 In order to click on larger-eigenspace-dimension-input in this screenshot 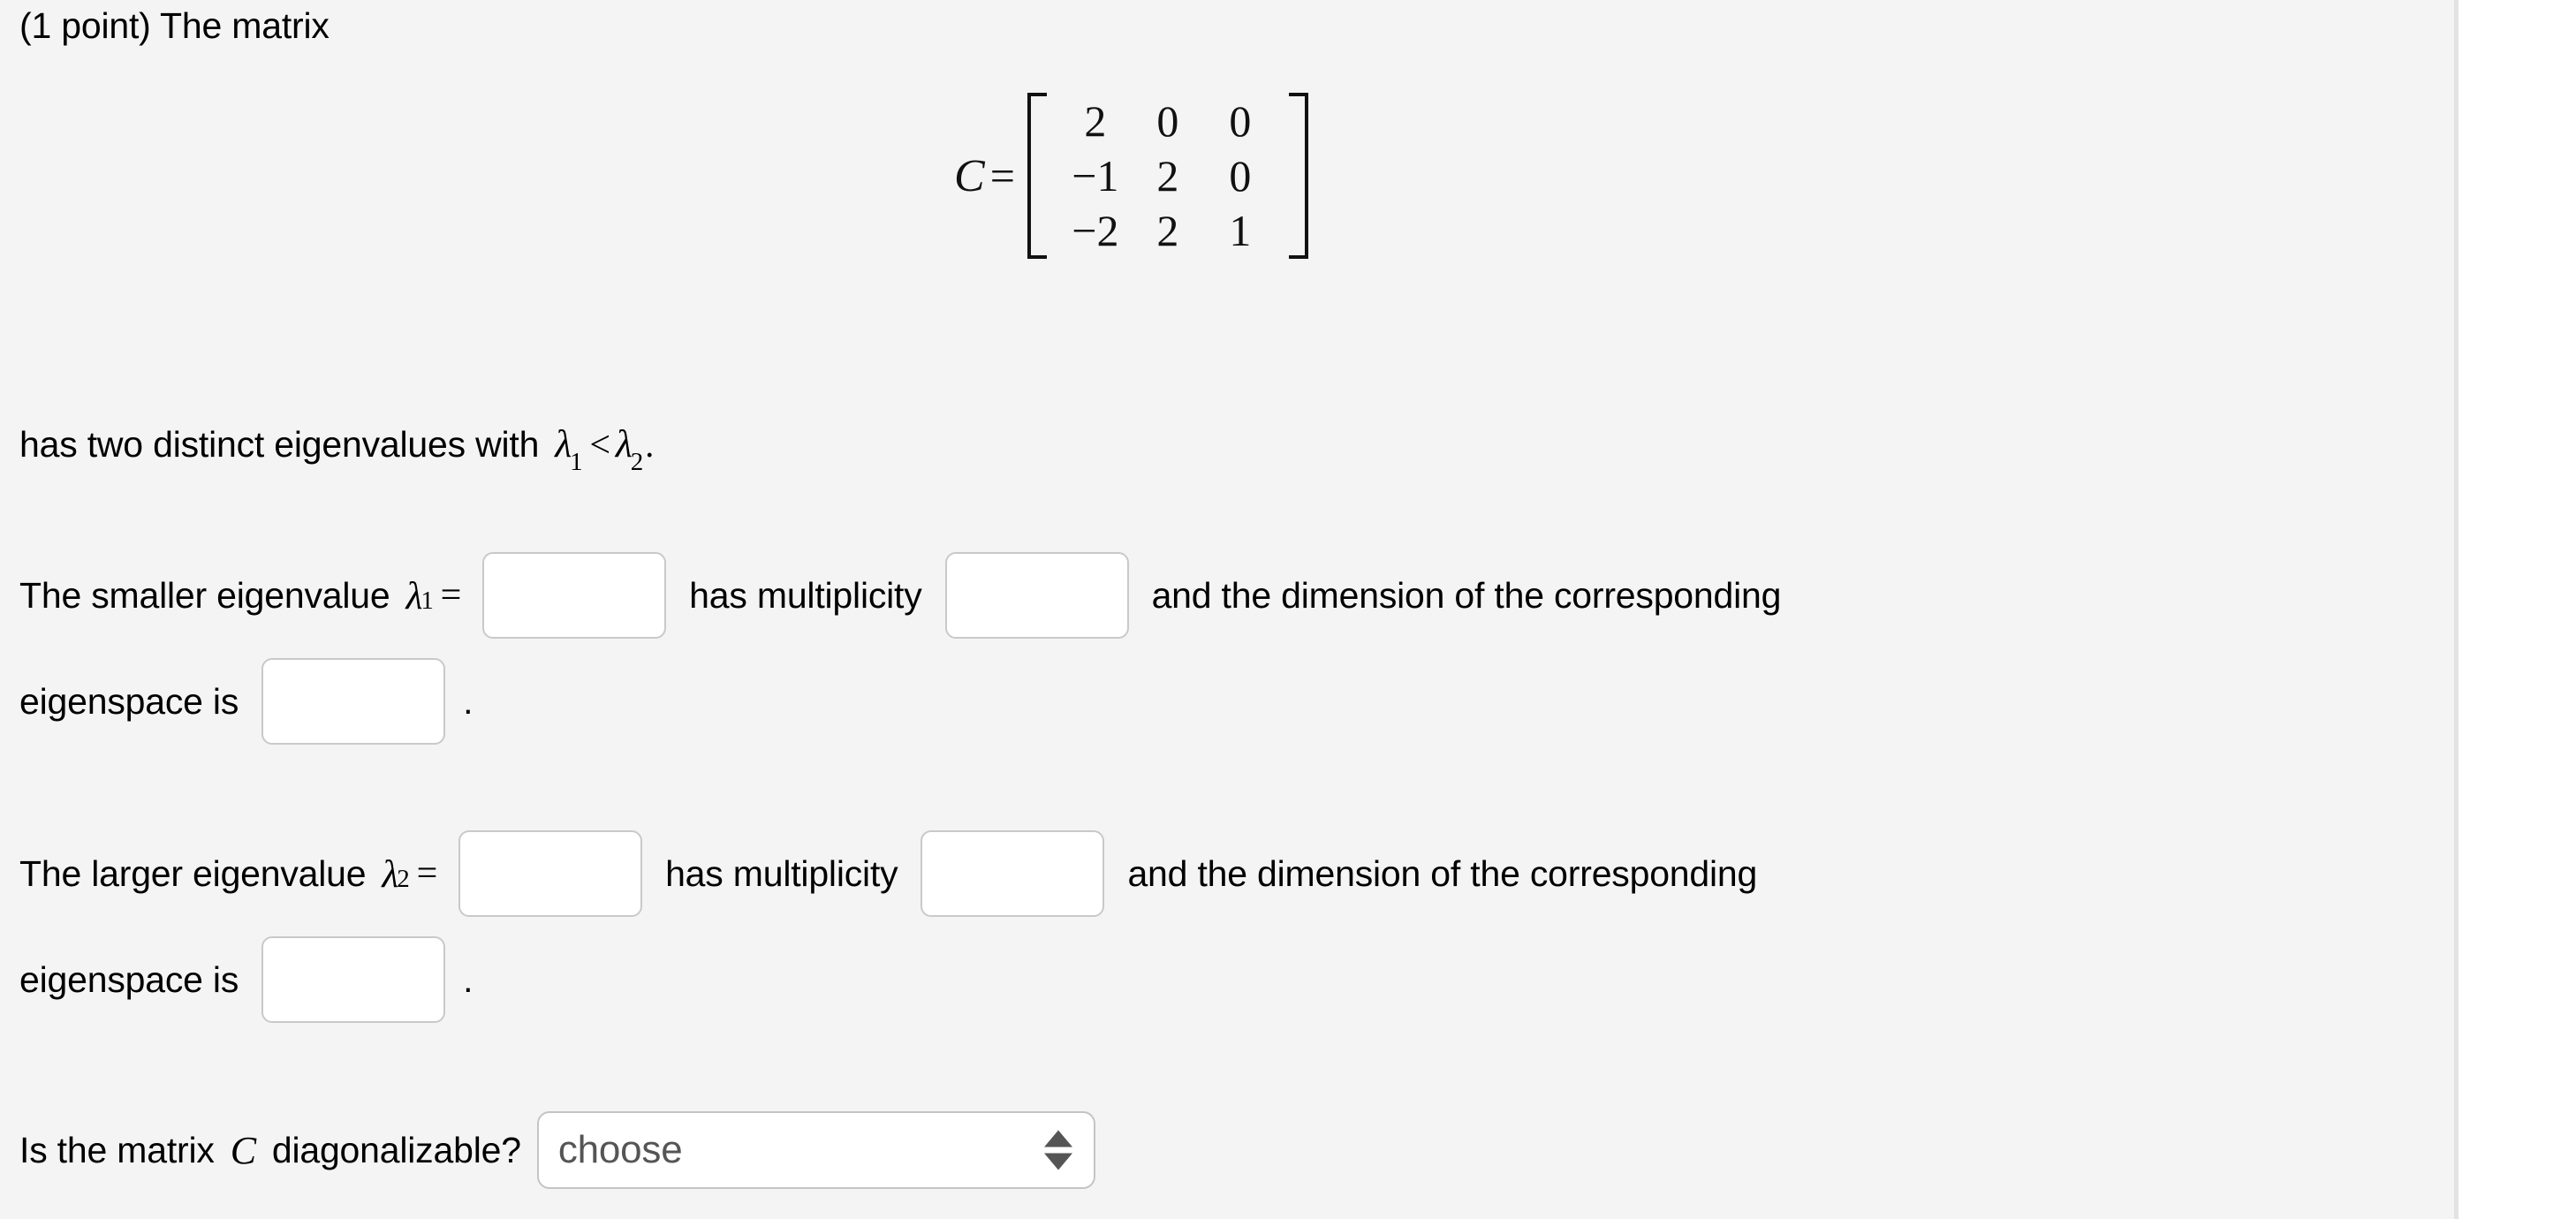, I will do `click(353, 979)`.